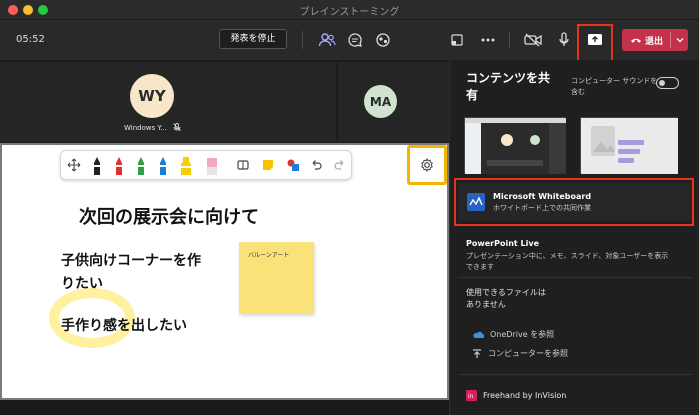  Describe the element at coordinates (567, 256) in the screenshot. I see `option-subtitle: プレゼンテーション中に、メモ、スライド、対象ユーザーを表示` at that location.